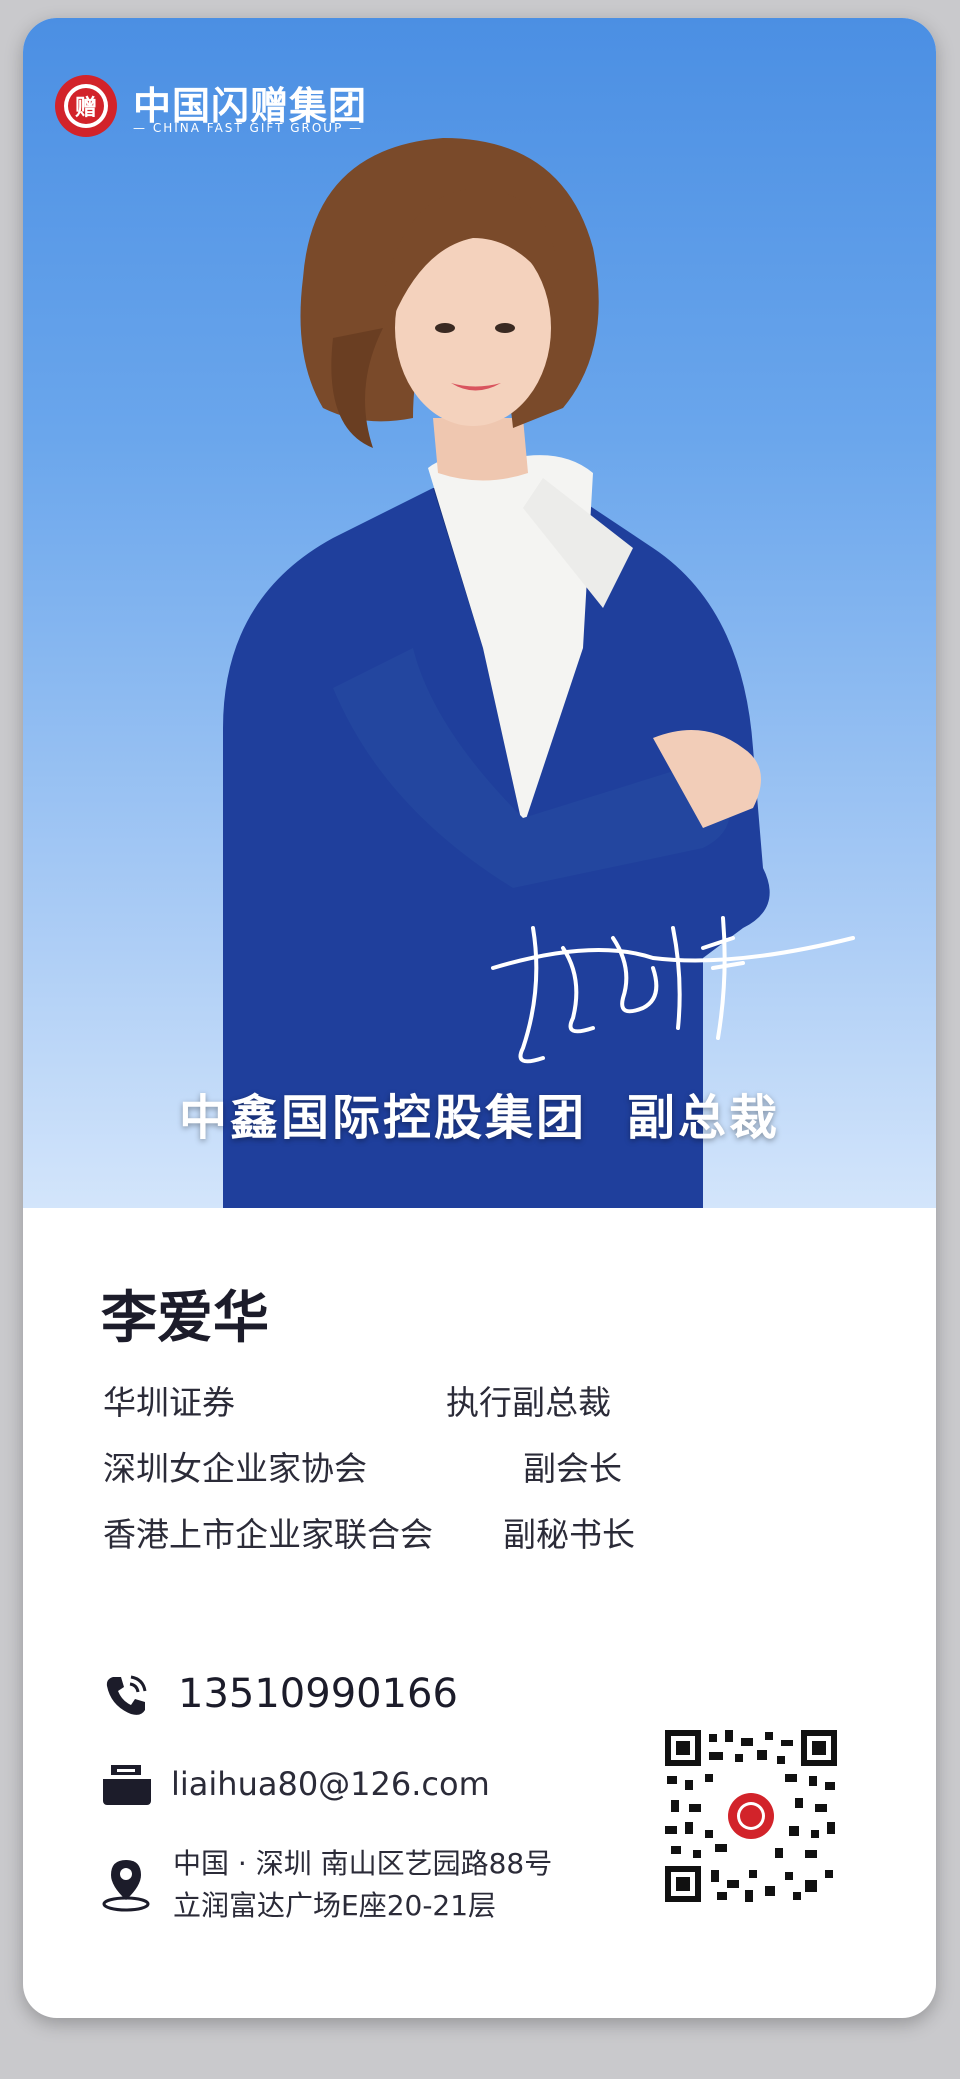 The image size is (960, 2079). Describe the element at coordinates (569, 1534) in the screenshot. I see `position-title: 副秘书长` at that location.